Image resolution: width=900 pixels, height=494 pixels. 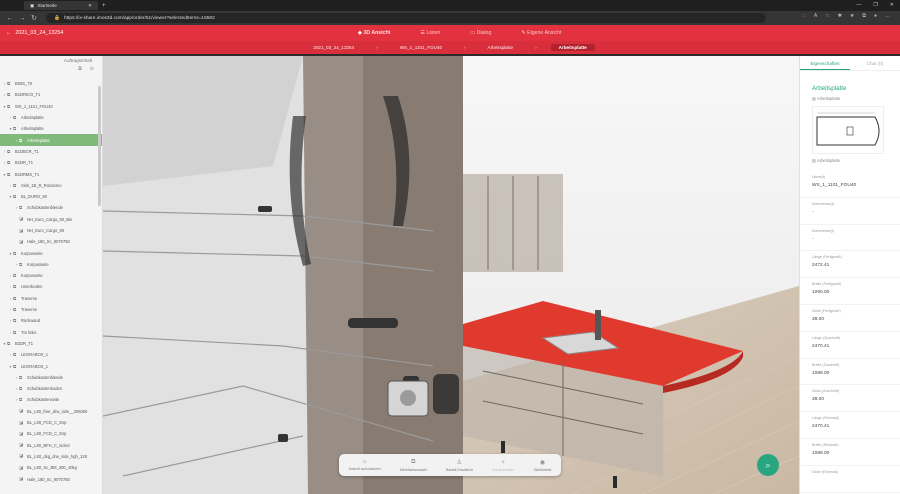 What do you see at coordinates (34, 18) in the screenshot?
I see `reload-icon: ↻` at bounding box center [34, 18].